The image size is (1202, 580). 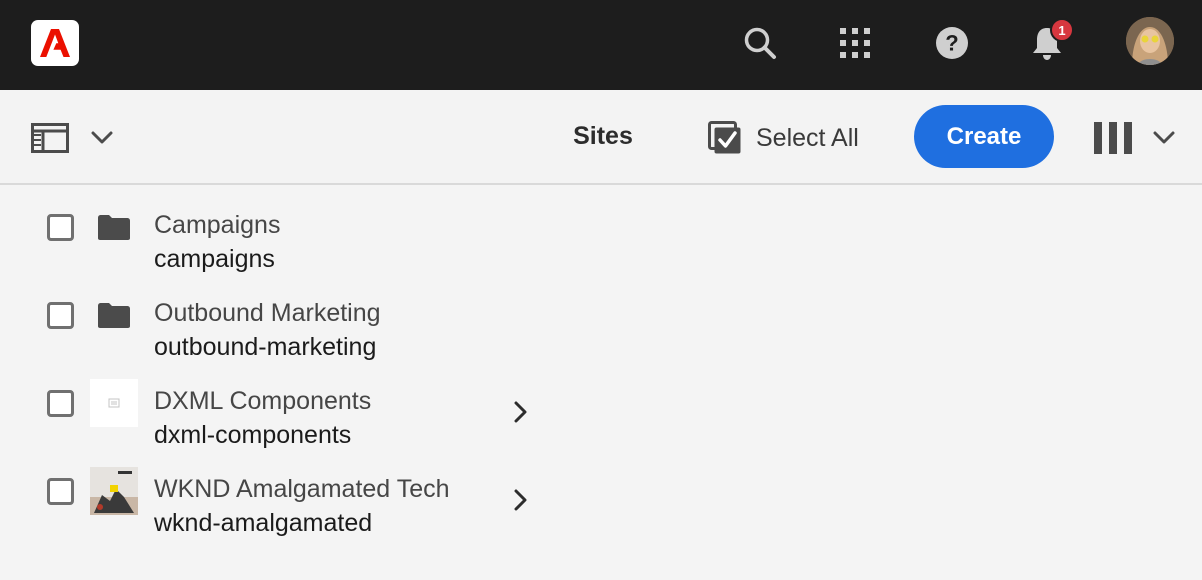 I want to click on item-title: DXML Components, so click(x=263, y=401).